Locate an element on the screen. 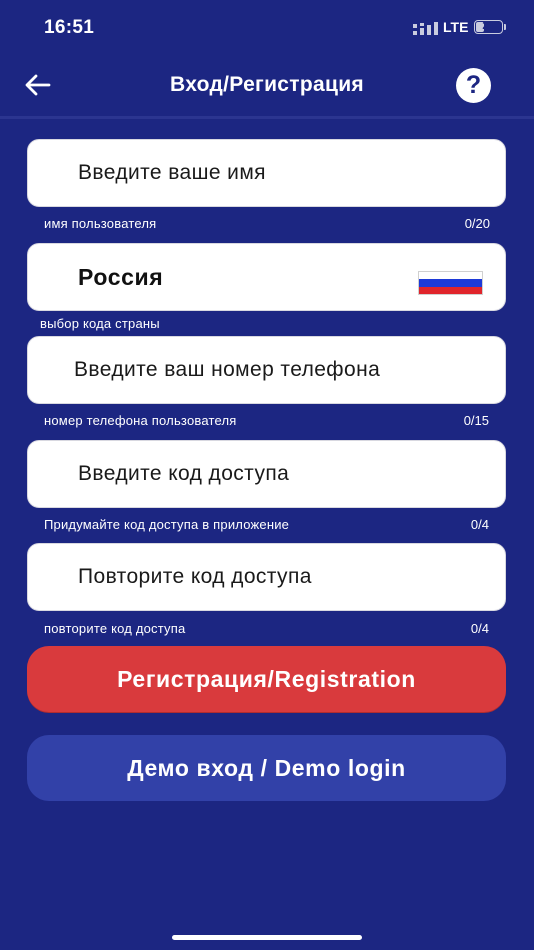  repeat-code-char-counter: 0/4 is located at coordinates (479, 628).